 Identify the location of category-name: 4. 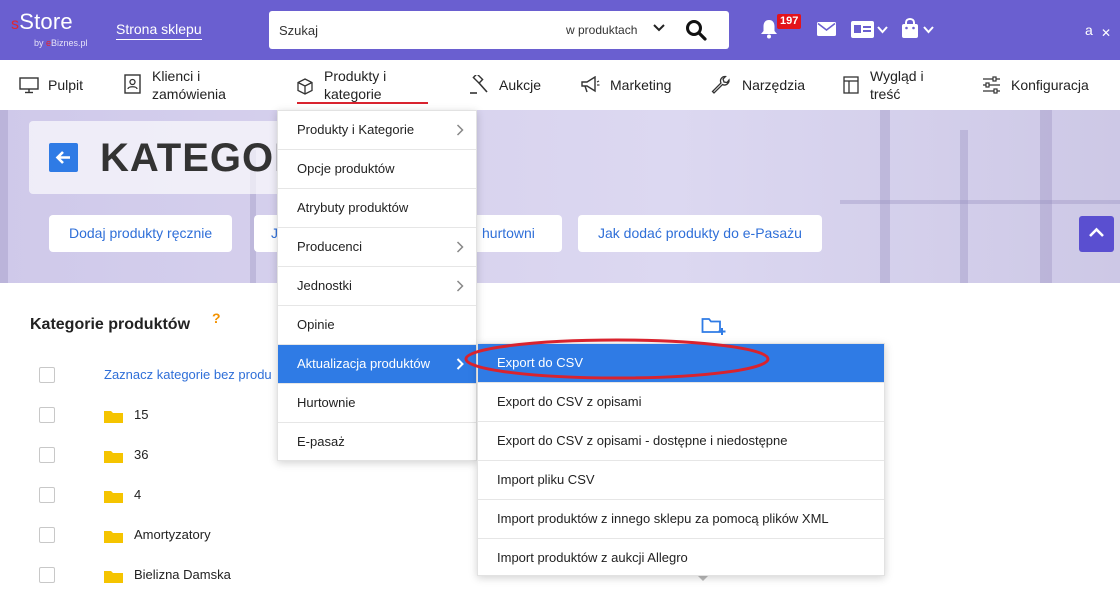
(137, 494).